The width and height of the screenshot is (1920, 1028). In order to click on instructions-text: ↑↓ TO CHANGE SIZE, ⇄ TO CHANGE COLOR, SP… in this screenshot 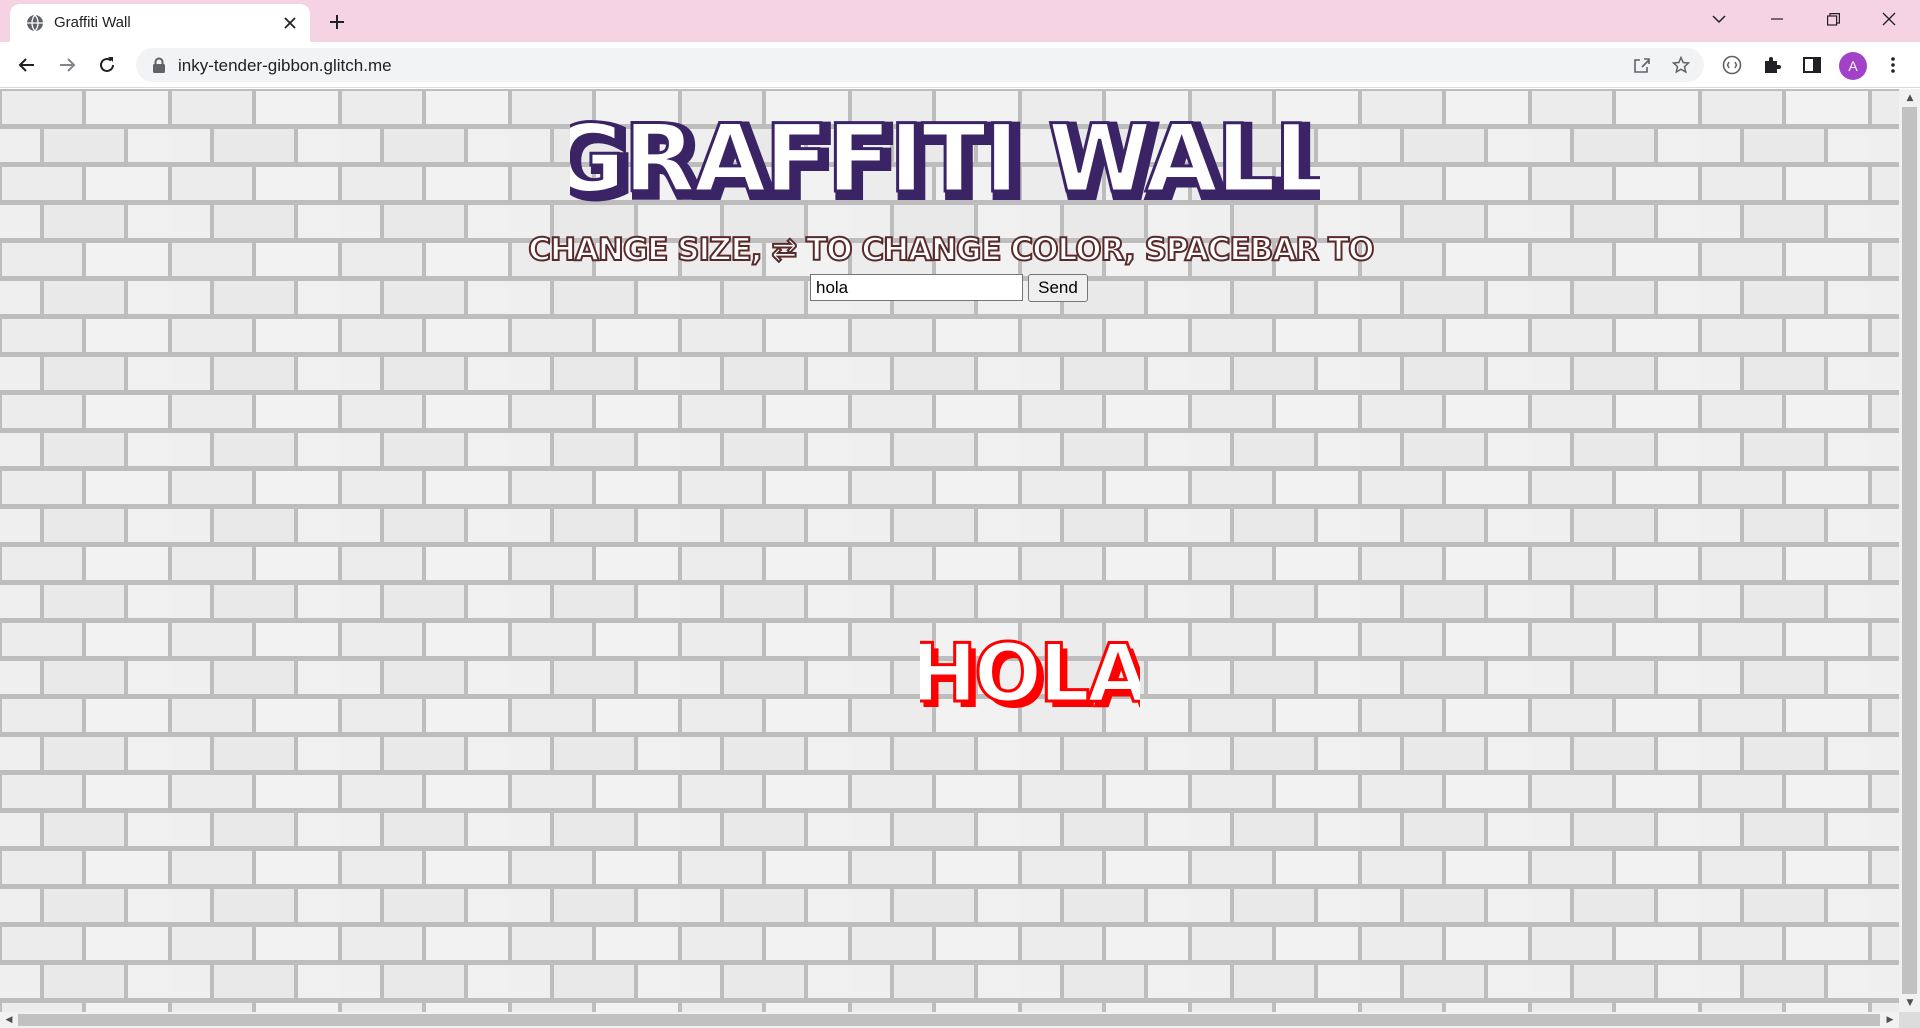, I will do `click(950, 250)`.